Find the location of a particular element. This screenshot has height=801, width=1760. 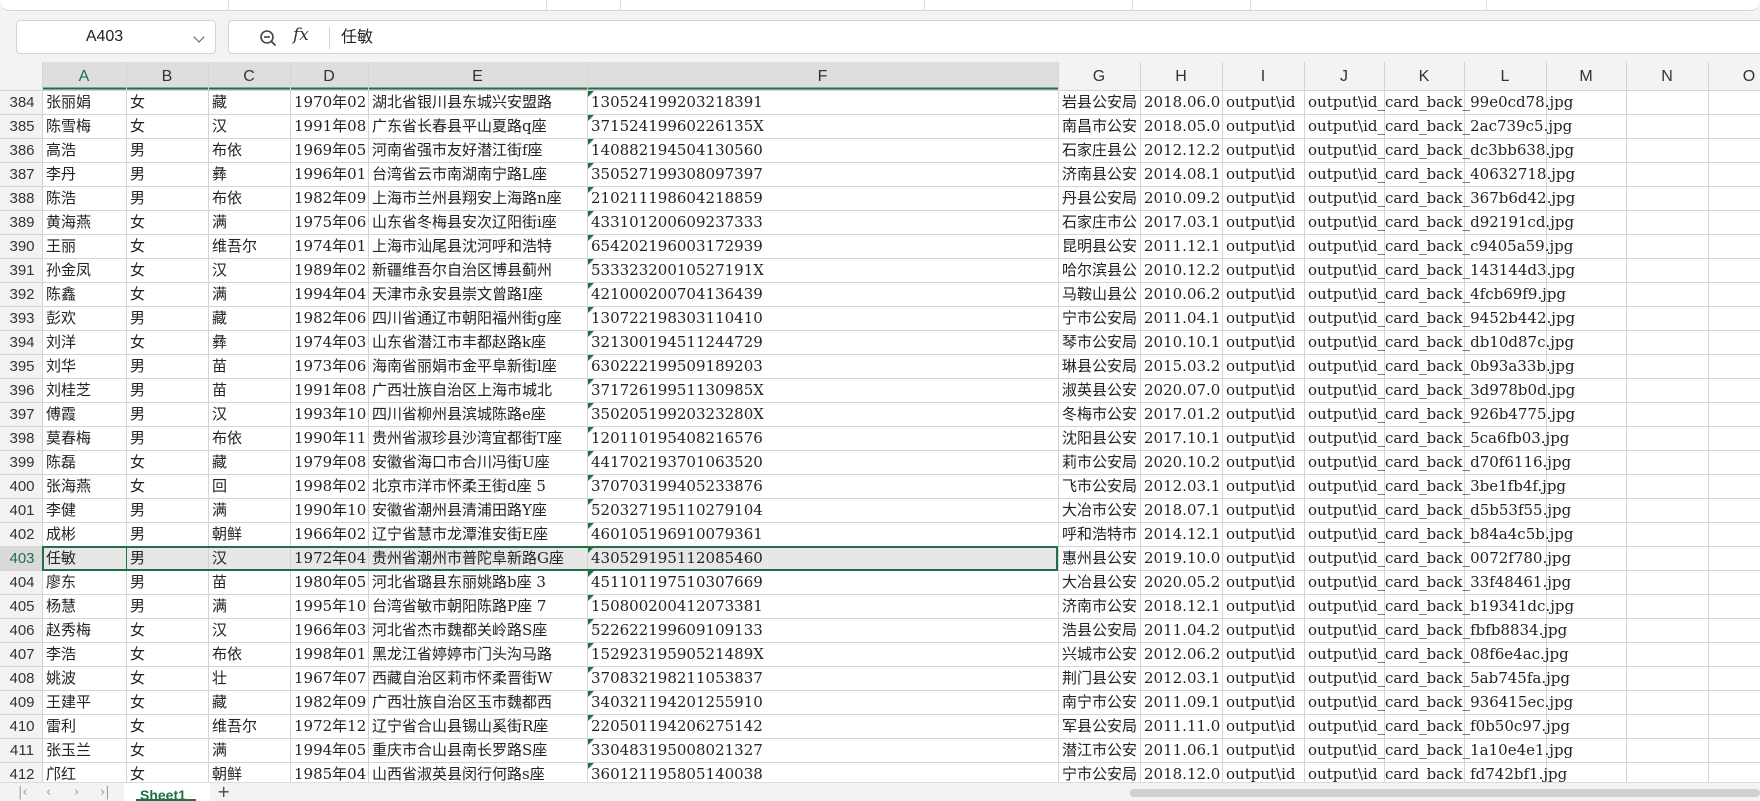

cell-id-number: 421000200704136439 is located at coordinates (677, 294).